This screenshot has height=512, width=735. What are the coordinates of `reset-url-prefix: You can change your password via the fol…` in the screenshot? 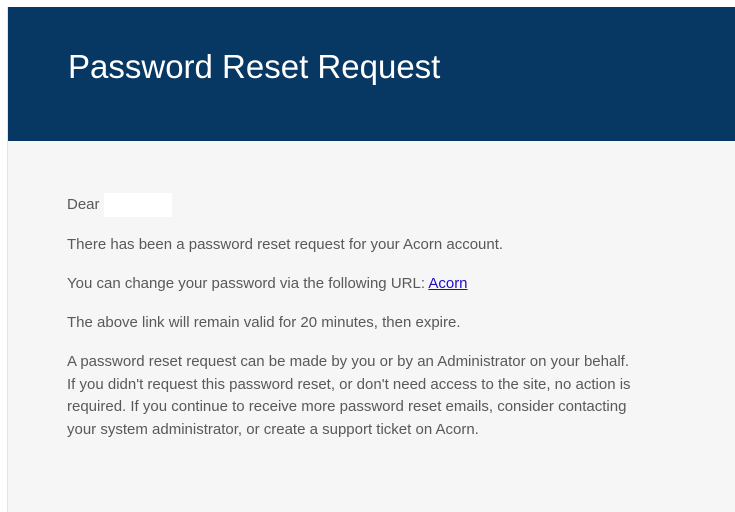 It's located at (246, 283).